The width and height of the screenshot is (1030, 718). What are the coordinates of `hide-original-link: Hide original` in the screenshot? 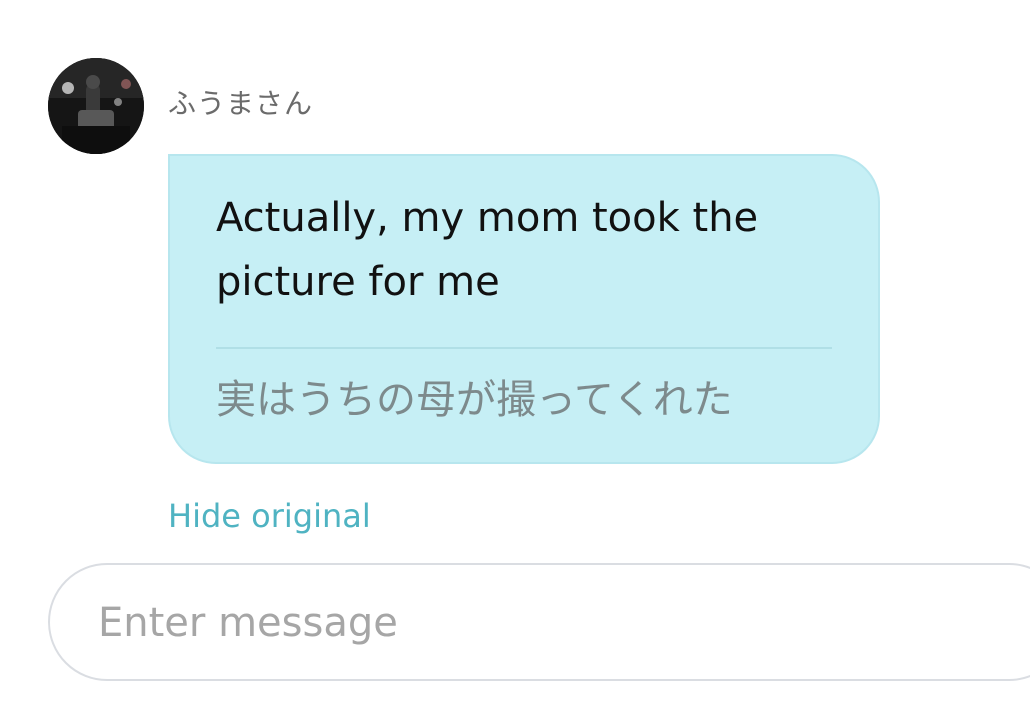 It's located at (269, 516).